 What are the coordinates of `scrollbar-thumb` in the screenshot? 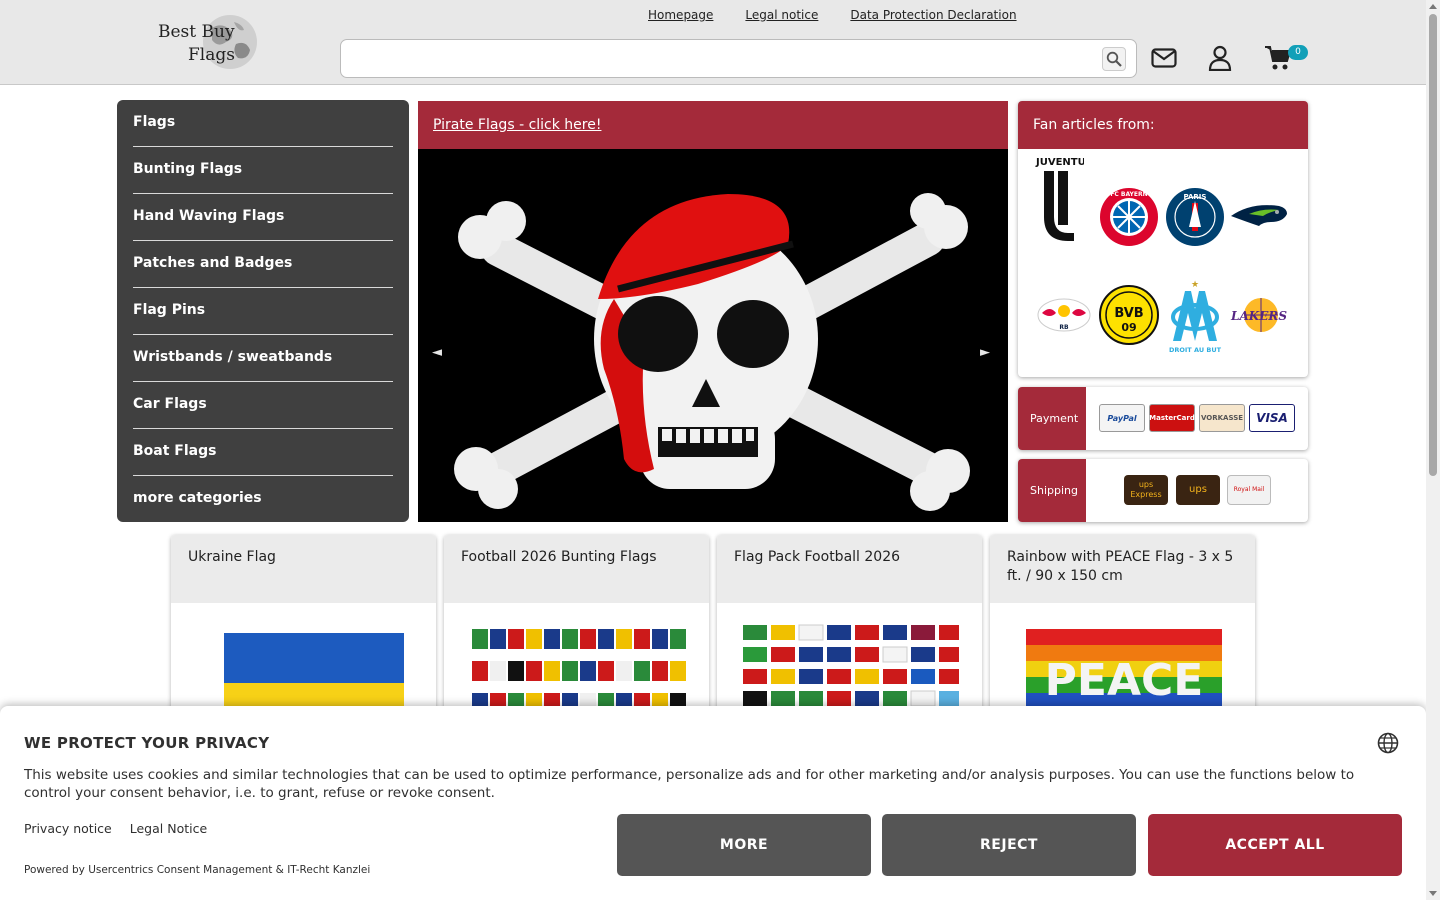 It's located at (1433, 245).